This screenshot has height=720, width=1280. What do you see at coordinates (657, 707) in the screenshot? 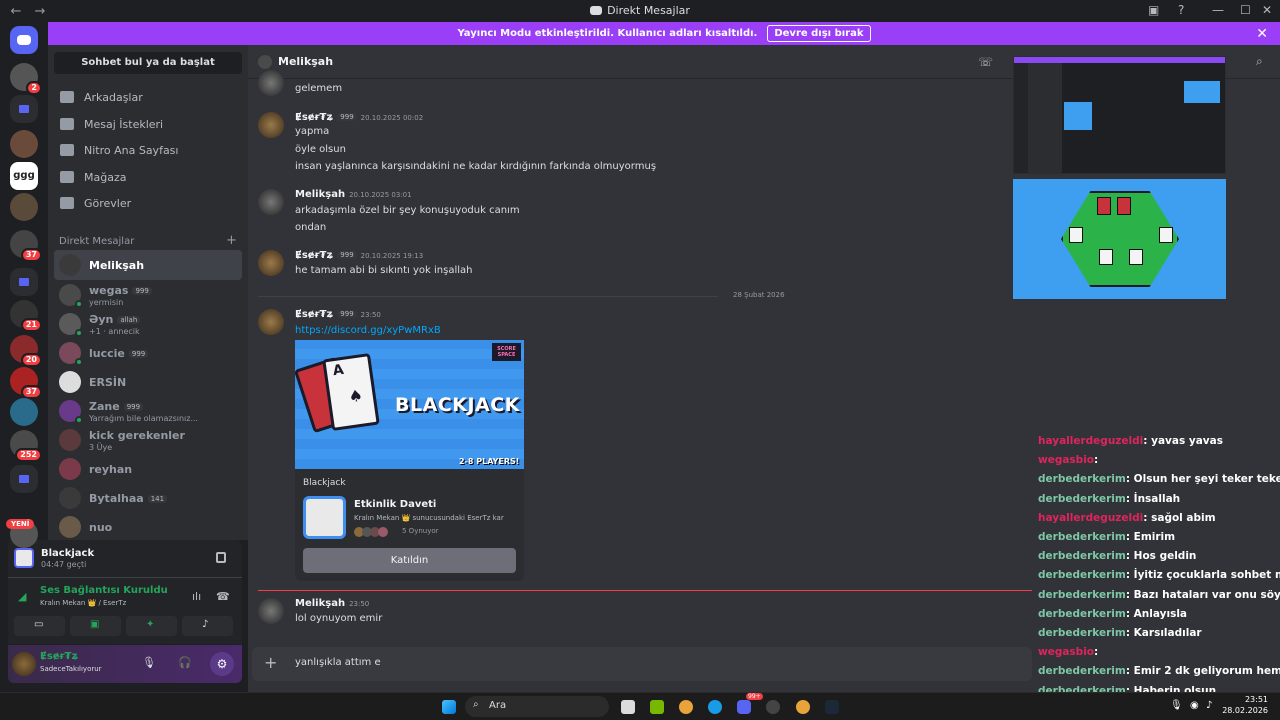
I see `nvidia-icon` at bounding box center [657, 707].